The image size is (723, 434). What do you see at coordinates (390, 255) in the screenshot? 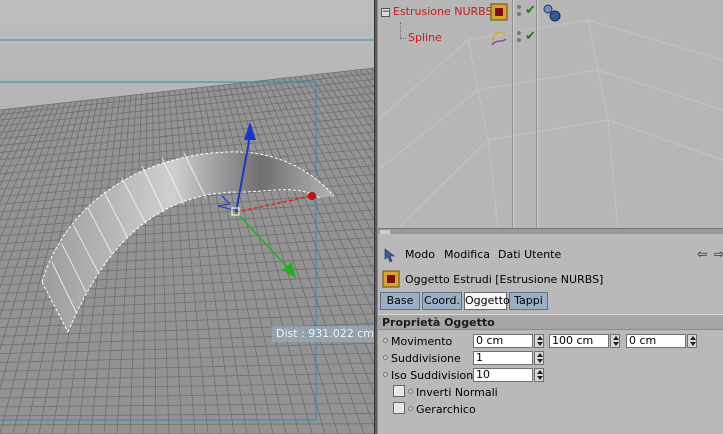
I see `pick-arrow-icon` at bounding box center [390, 255].